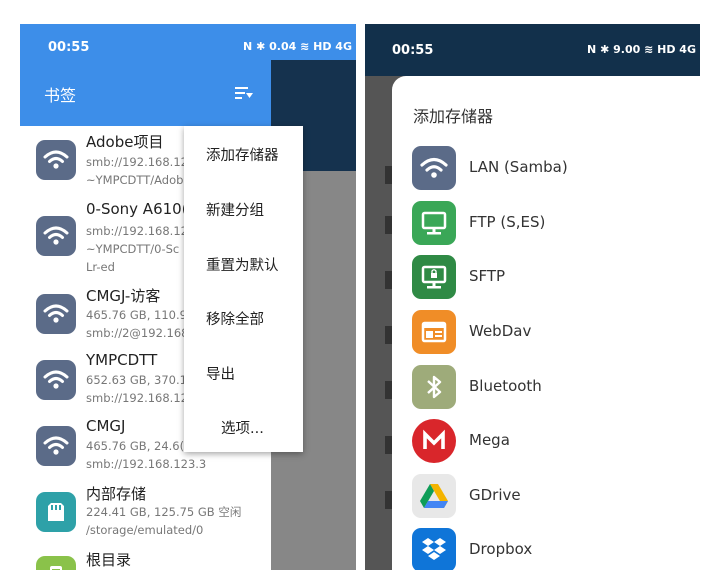 This screenshot has height=570, width=720. Describe the element at coordinates (122, 360) in the screenshot. I see `item-title: YMPCDTT` at that location.